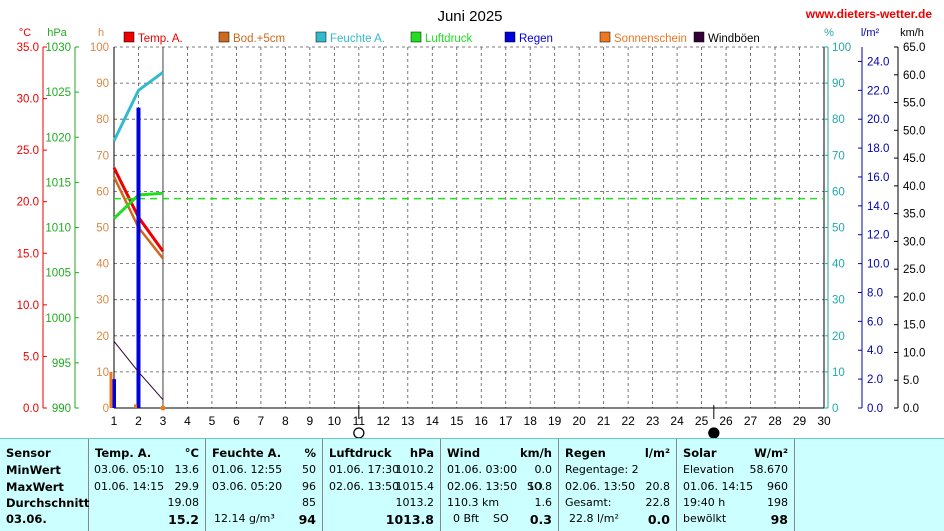  What do you see at coordinates (914, 242) in the screenshot?
I see `y-tick-kmh: 30.0` at bounding box center [914, 242].